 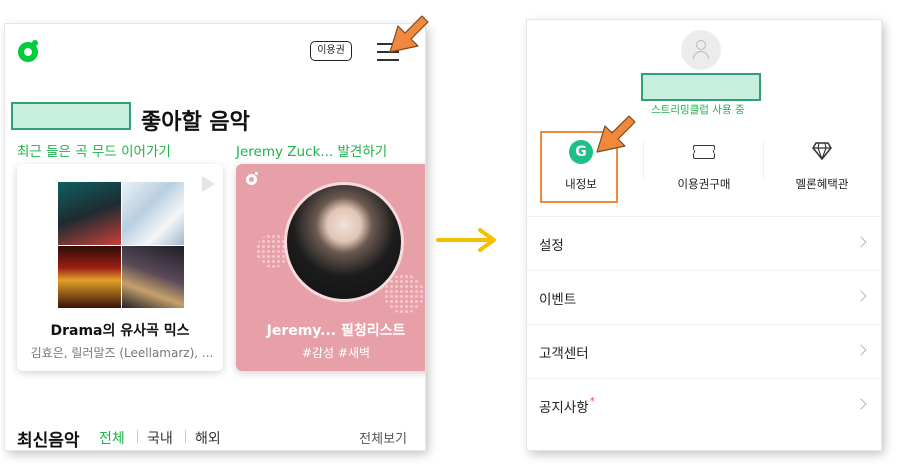 I want to click on see-all-link: 전체보기, so click(x=383, y=437).